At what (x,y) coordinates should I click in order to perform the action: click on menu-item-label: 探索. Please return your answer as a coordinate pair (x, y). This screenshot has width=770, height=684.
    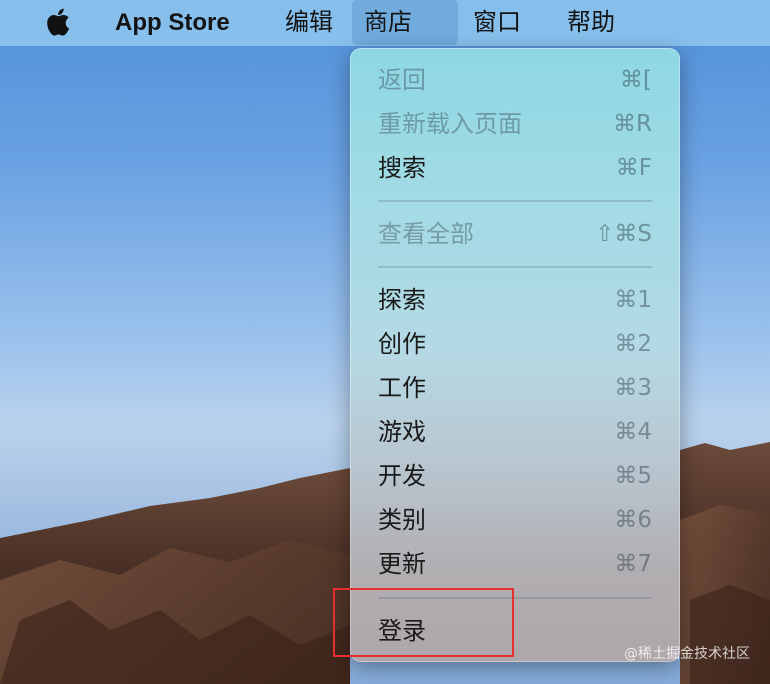
    Looking at the image, I should click on (402, 300).